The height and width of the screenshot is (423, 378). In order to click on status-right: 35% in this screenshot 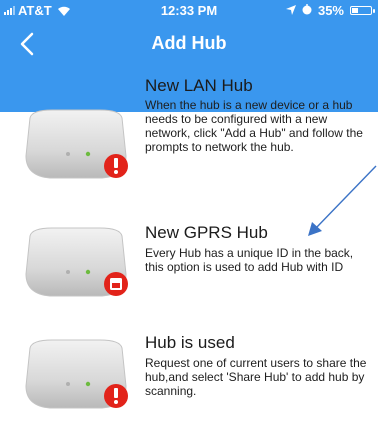, I will do `click(330, 10)`.